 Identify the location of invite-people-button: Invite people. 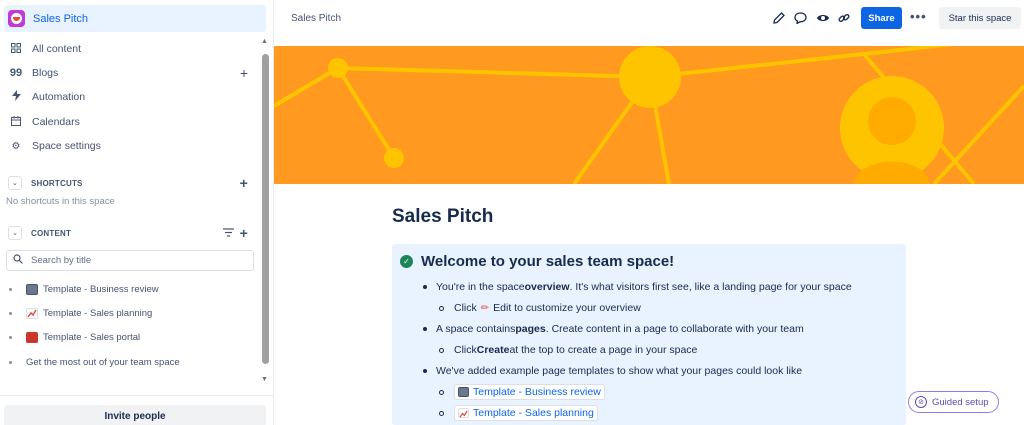
(135, 415).